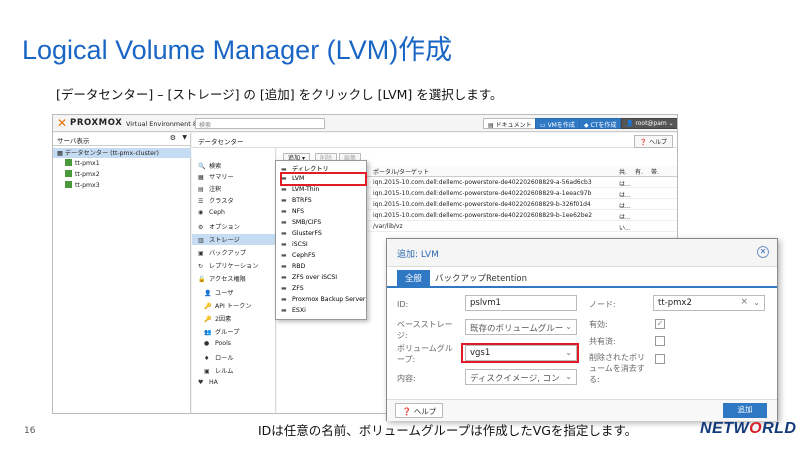 Image resolution: width=800 pixels, height=450 pixels. Describe the element at coordinates (237, 50) in the screenshot. I see `slide-title: Logical Volume Manager (LVM)作成` at that location.